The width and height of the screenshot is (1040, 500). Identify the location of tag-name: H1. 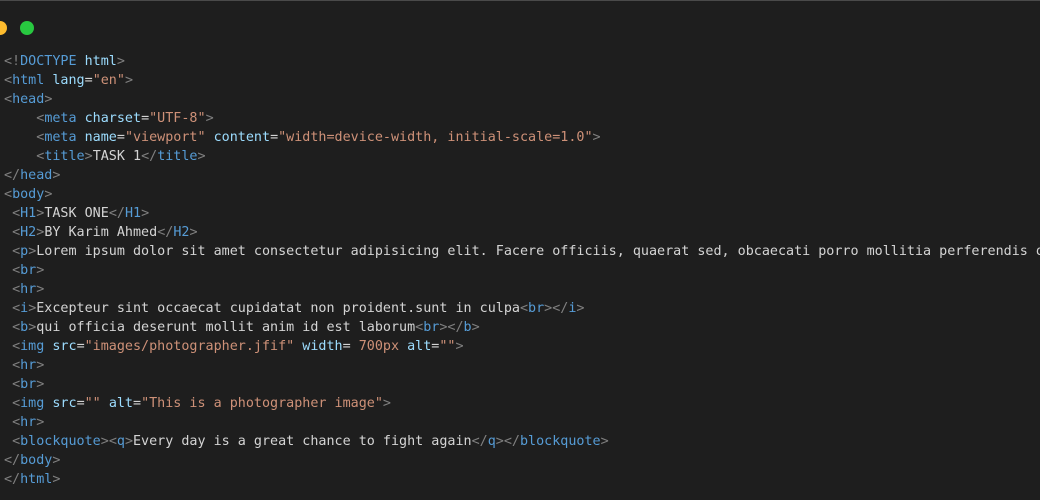
(133, 213).